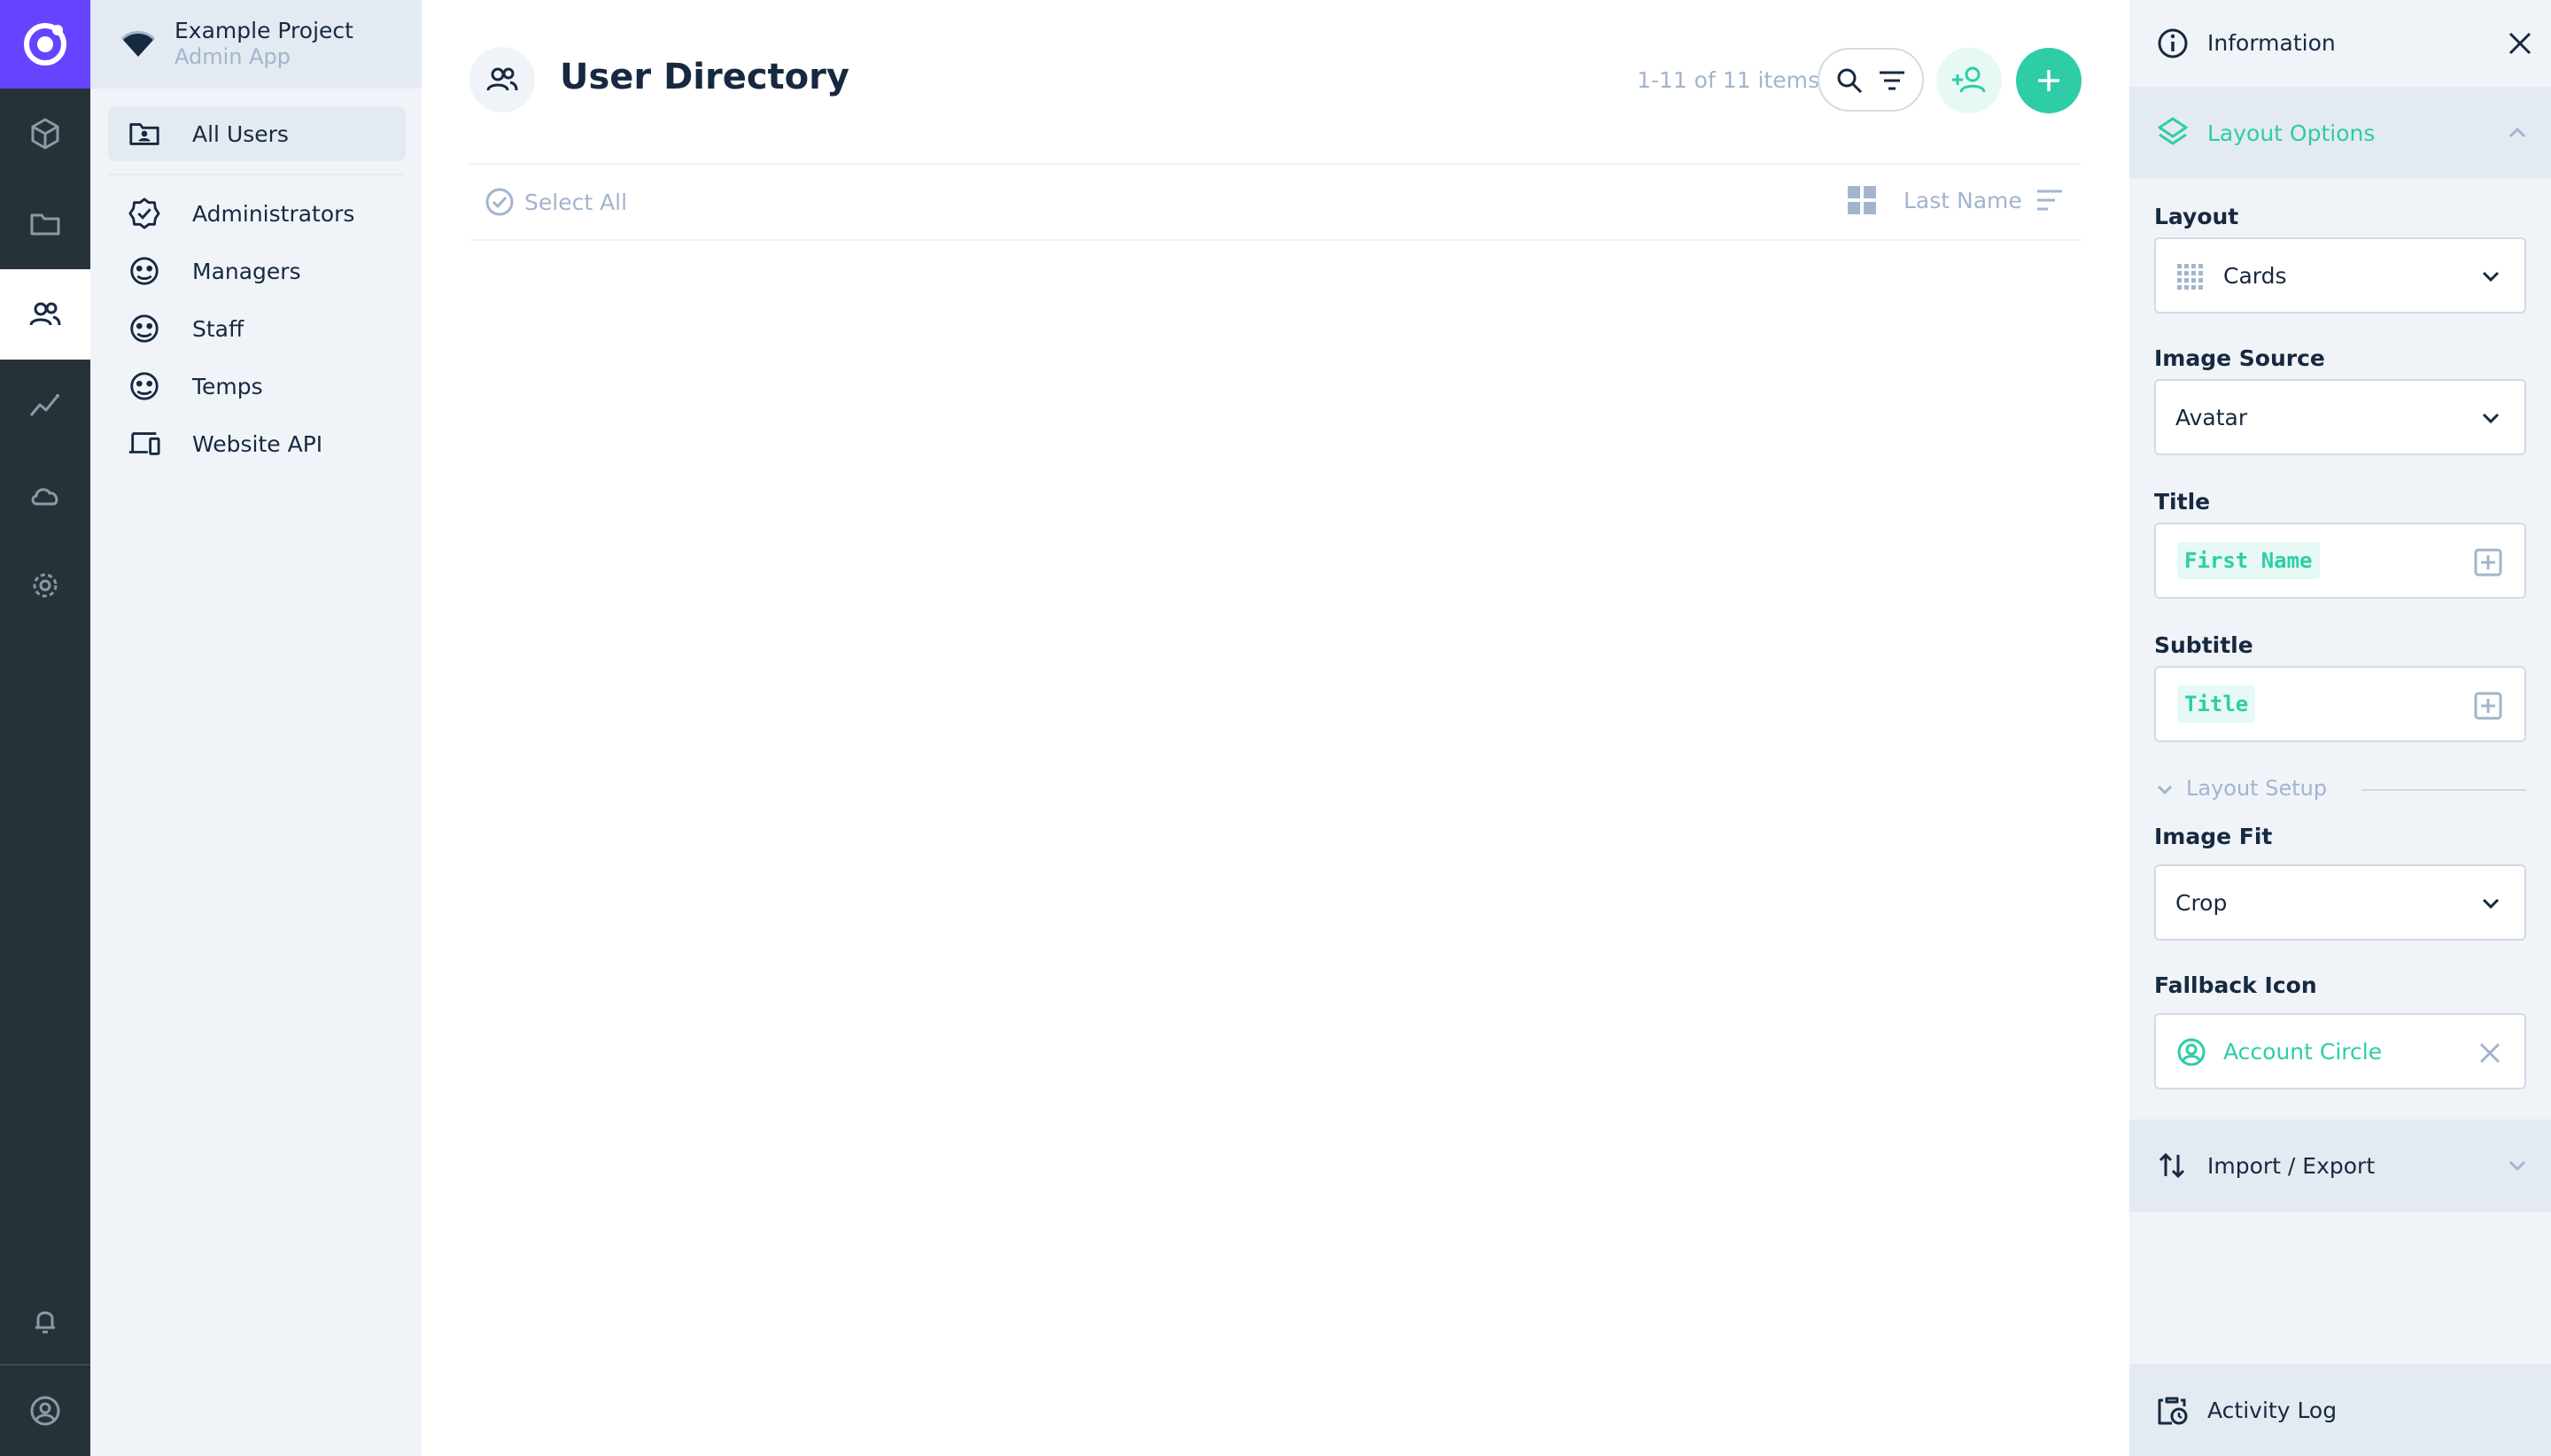 The width and height of the screenshot is (2551, 1456). Describe the element at coordinates (576, 202) in the screenshot. I see `select-all-label: Select All` at that location.